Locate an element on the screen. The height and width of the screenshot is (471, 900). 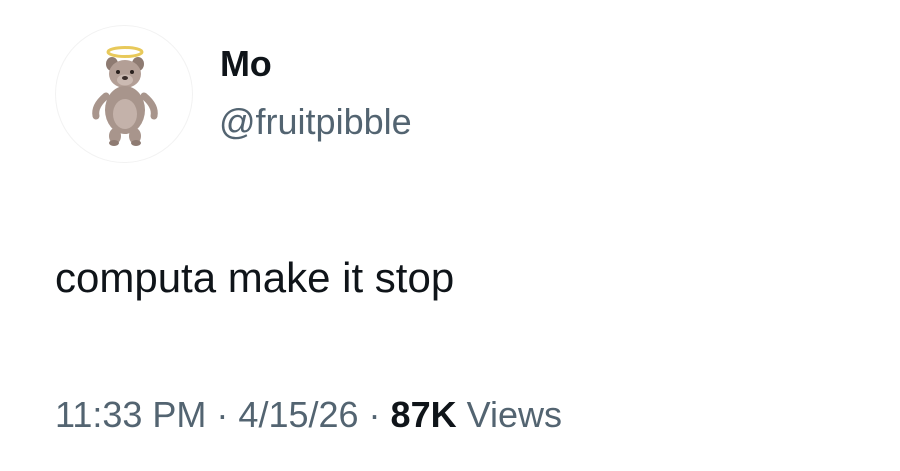
pibble-avatar-icon is located at coordinates (125, 96).